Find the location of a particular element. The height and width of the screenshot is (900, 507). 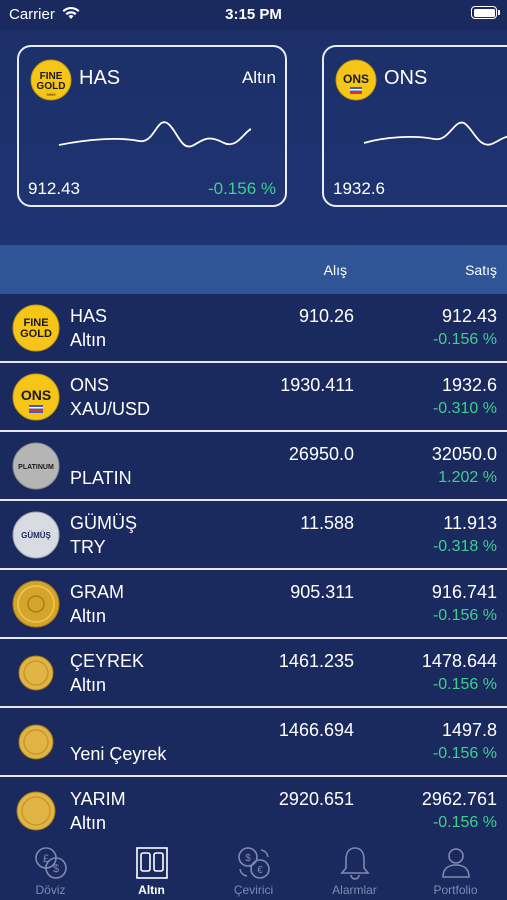

row-sell: 32050.0 is located at coordinates (464, 454).